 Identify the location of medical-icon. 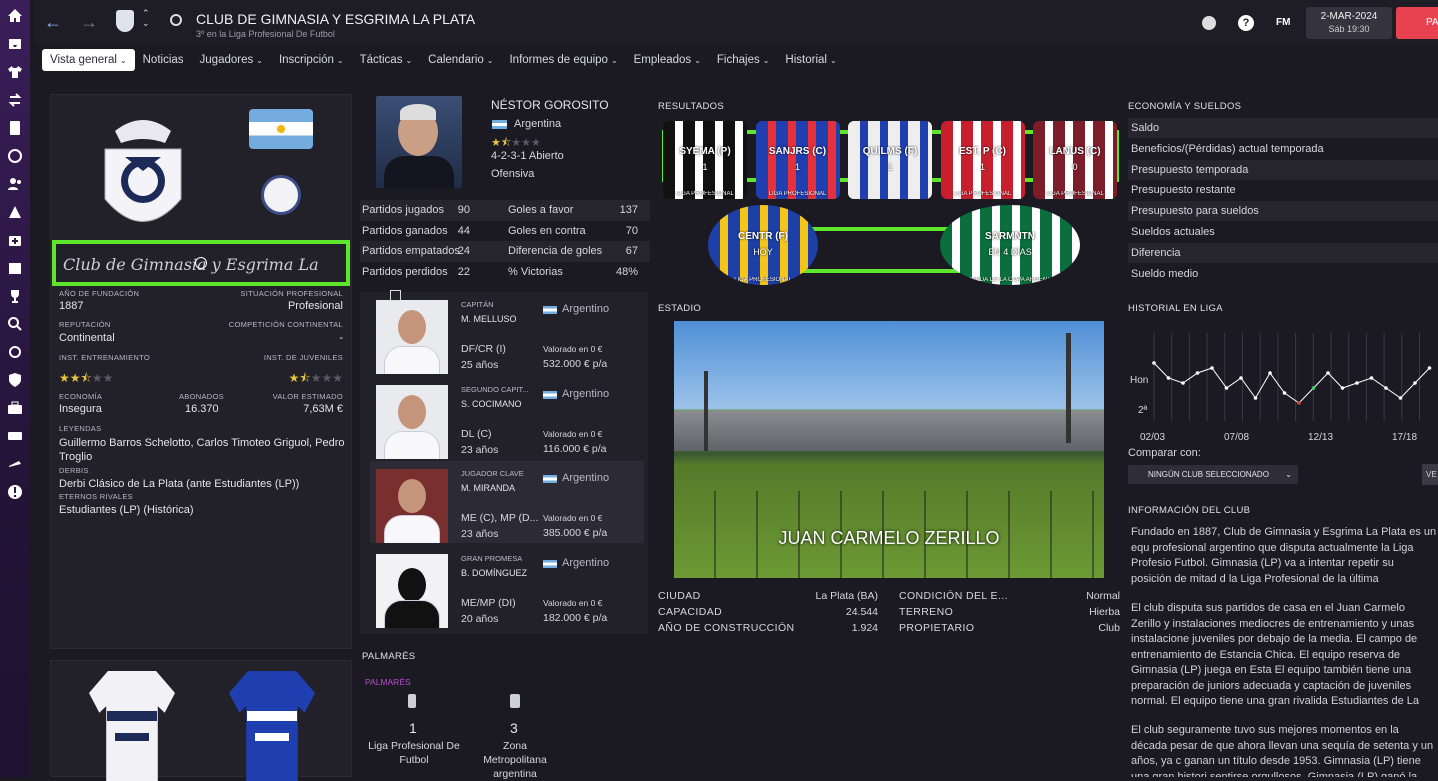
(15, 240).